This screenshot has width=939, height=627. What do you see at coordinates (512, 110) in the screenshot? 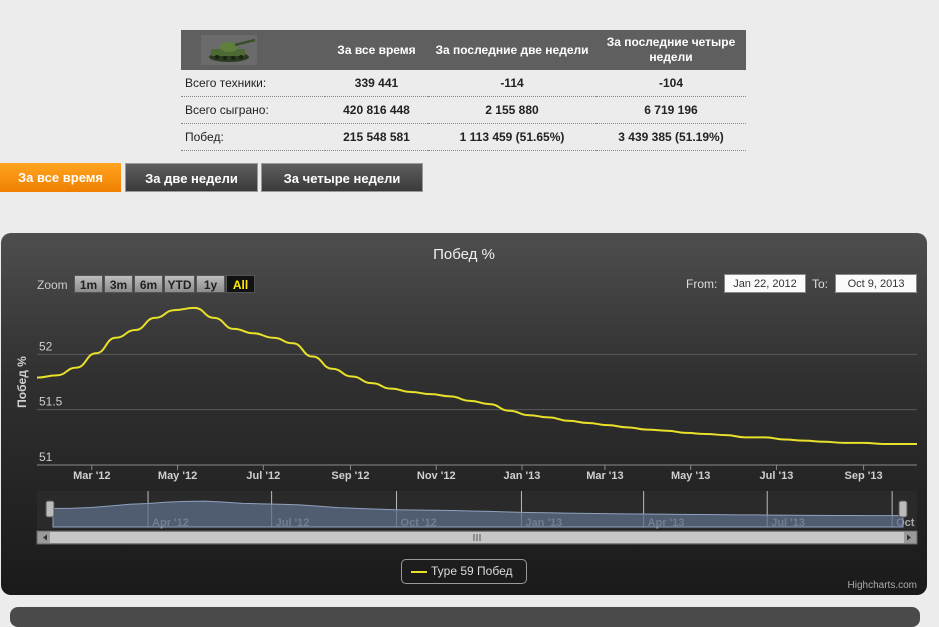
I see `cell-value: 2 155 880` at bounding box center [512, 110].